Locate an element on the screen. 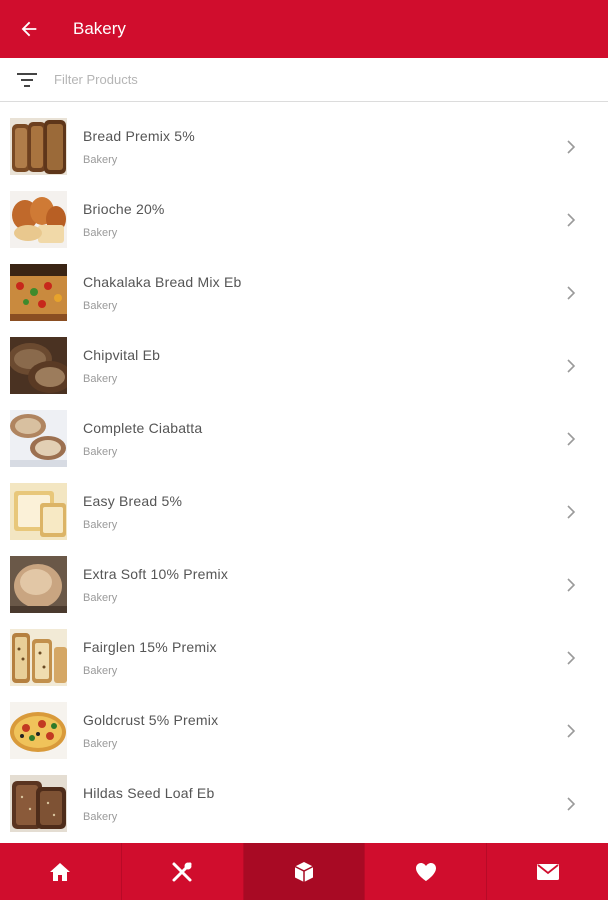  filter-input is located at coordinates (304, 79).